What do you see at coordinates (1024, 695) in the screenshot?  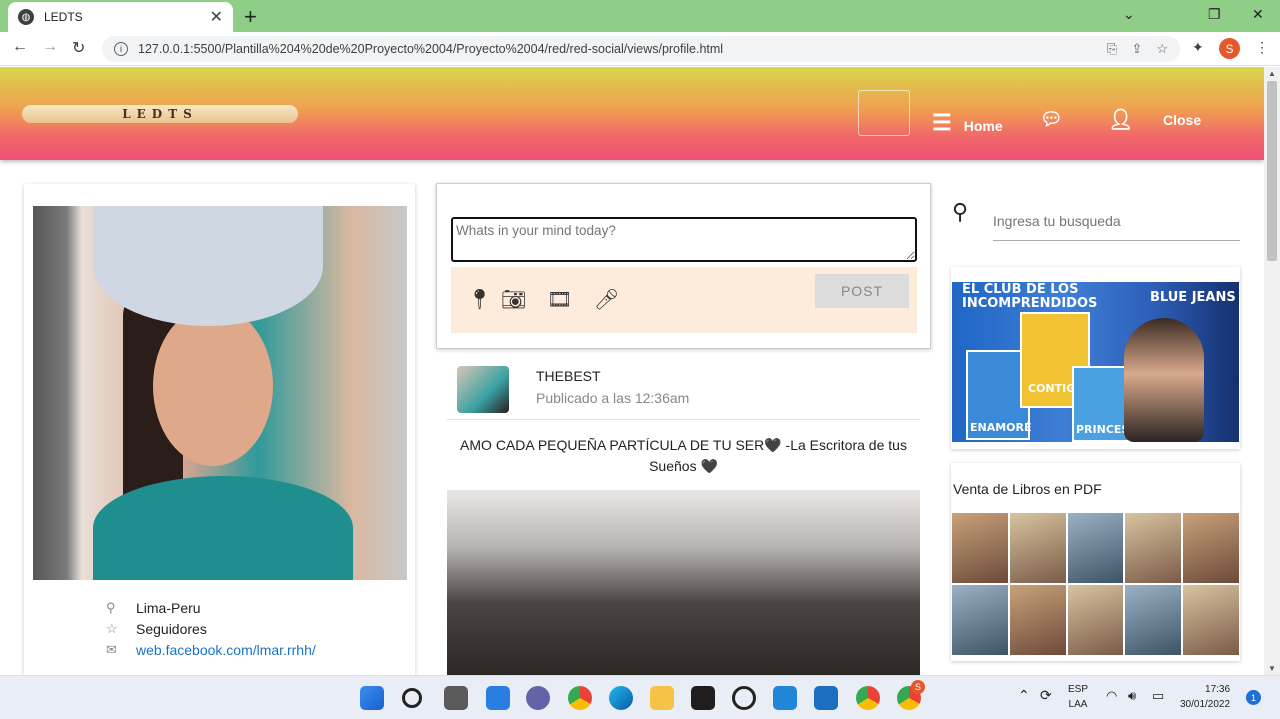 I see `chevron-up-icon: ⌃` at bounding box center [1024, 695].